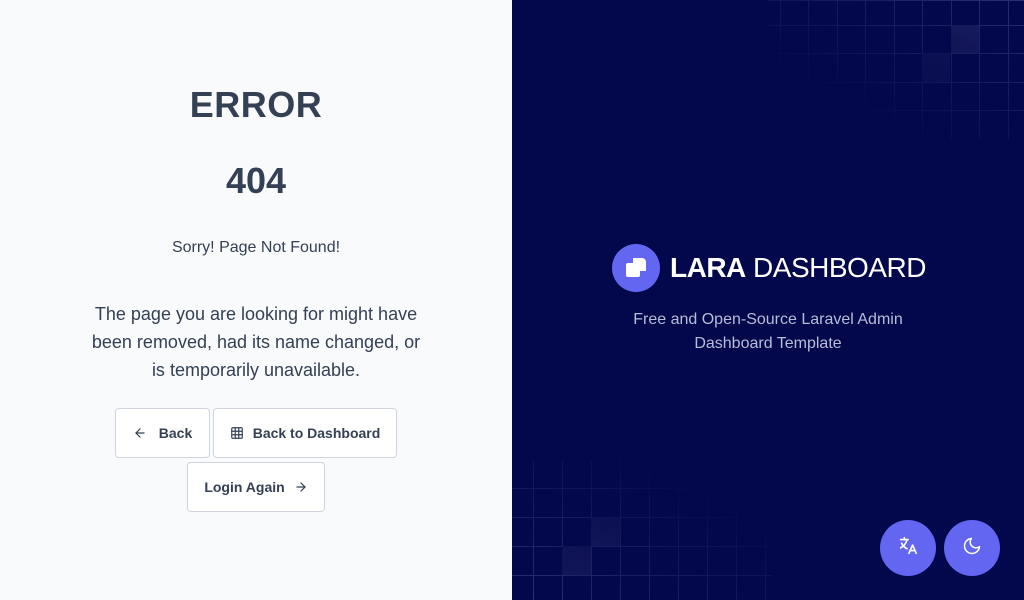 The height and width of the screenshot is (600, 1024). I want to click on back-to-dashboard-button: Back to Dashboard, so click(305, 433).